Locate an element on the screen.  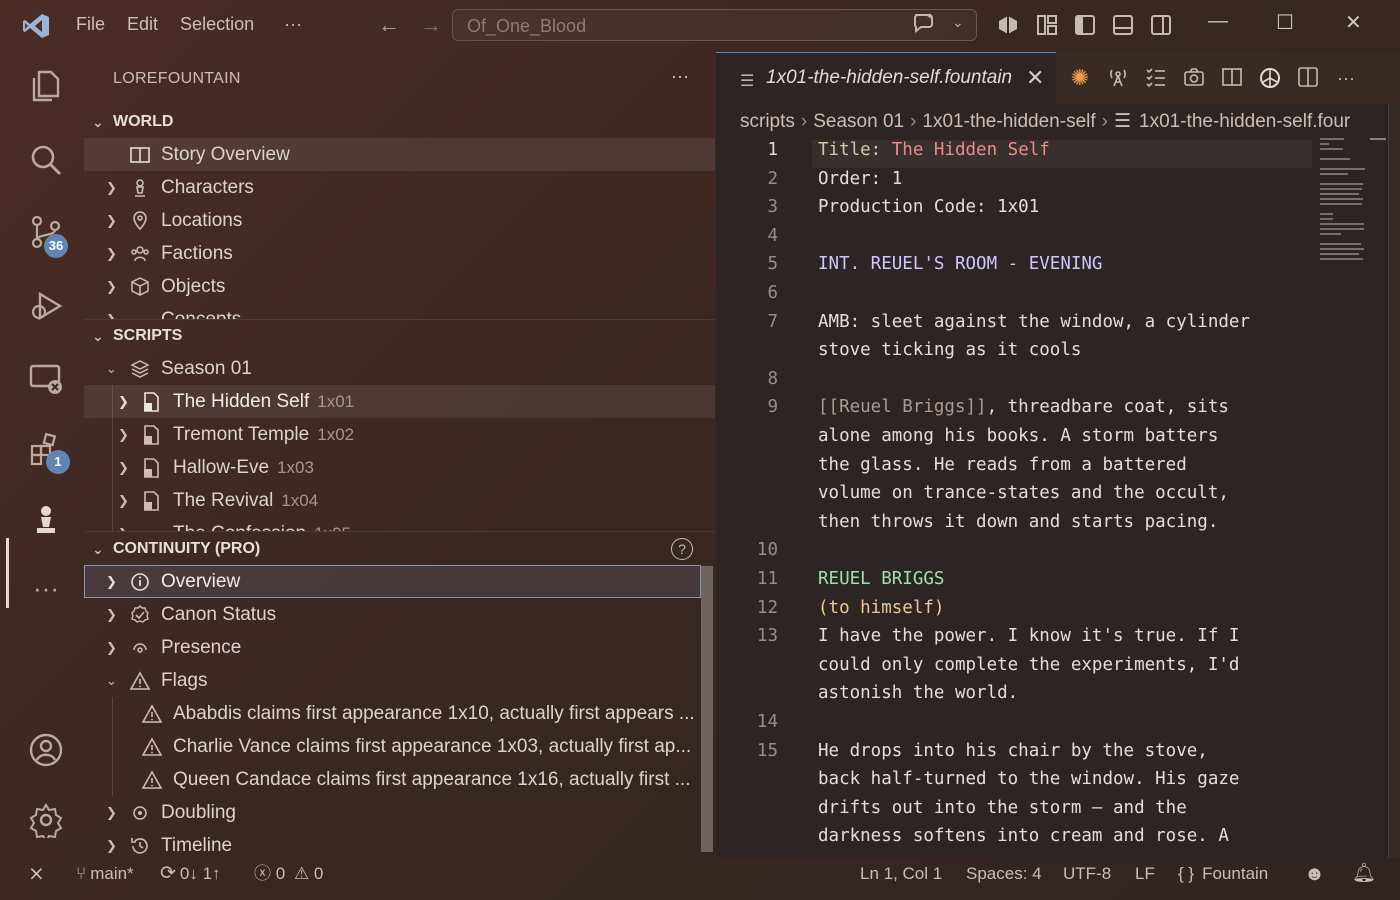
camera-icon is located at coordinates (1194, 78).